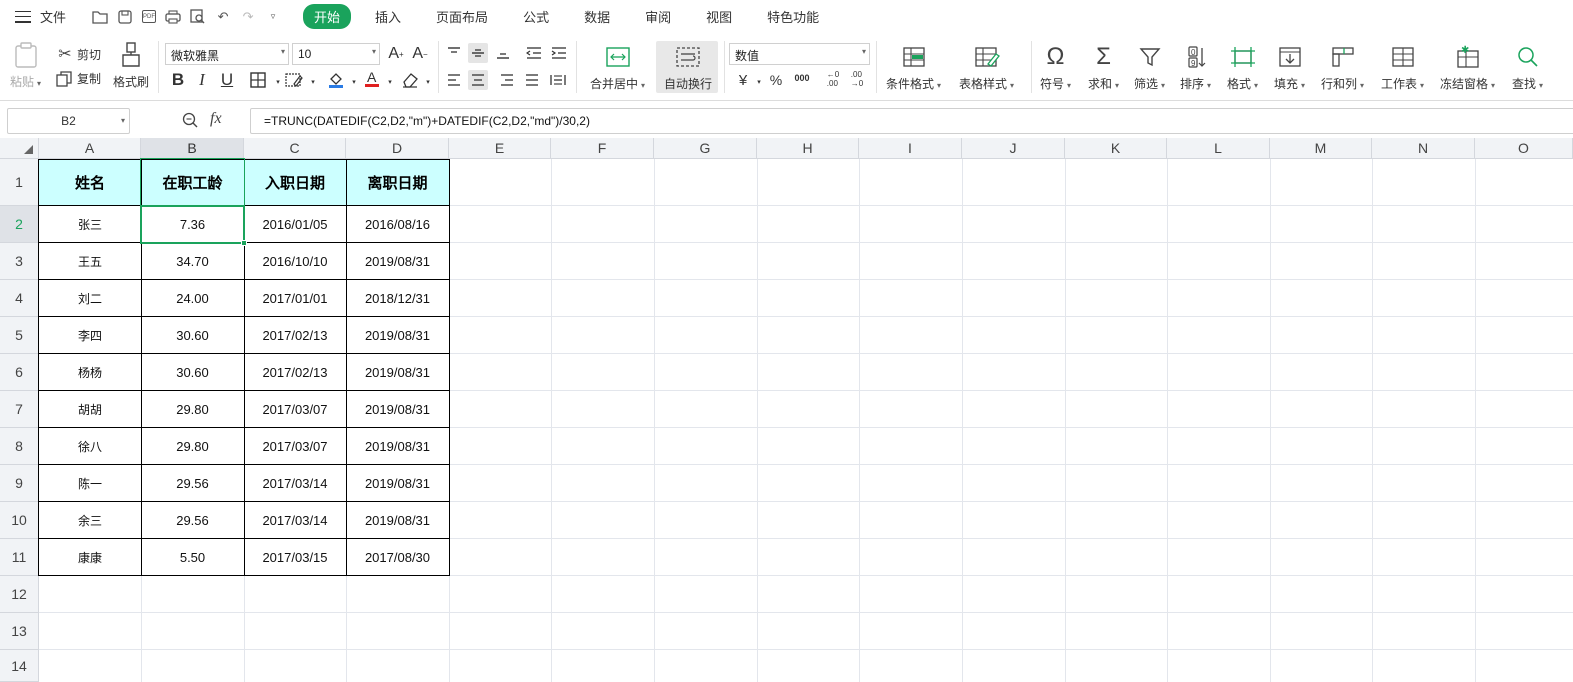 The image size is (1573, 682). Describe the element at coordinates (190, 122) in the screenshot. I see `zoom-formula-icon` at that location.